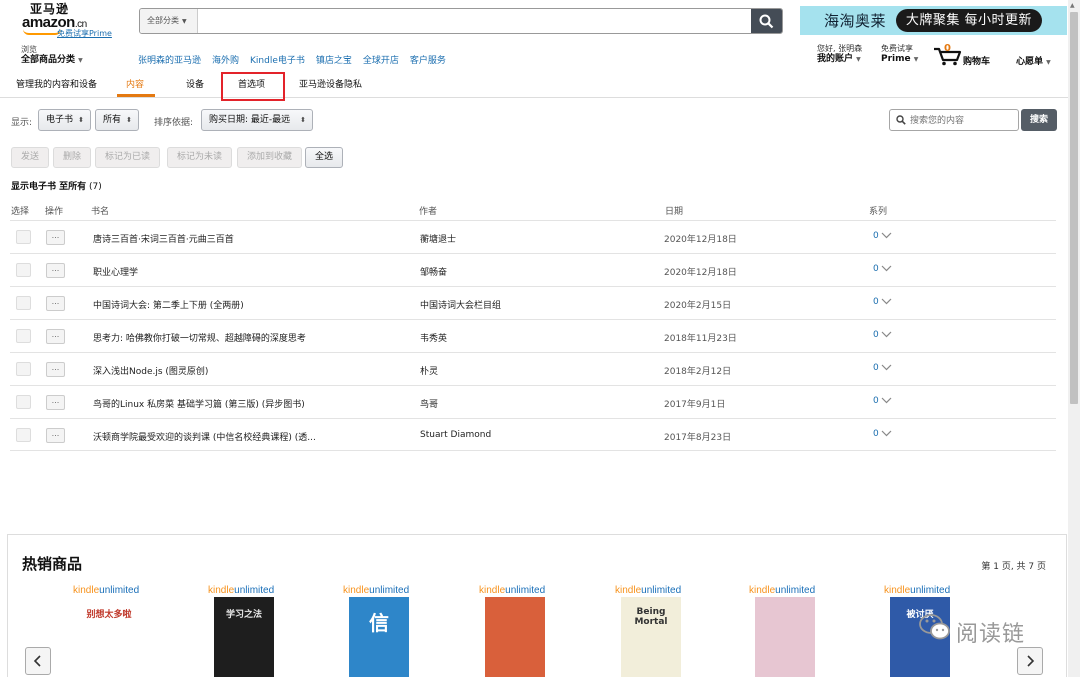 This screenshot has width=1080, height=677. I want to click on nav-link-customer-service: 客户服务, so click(428, 59).